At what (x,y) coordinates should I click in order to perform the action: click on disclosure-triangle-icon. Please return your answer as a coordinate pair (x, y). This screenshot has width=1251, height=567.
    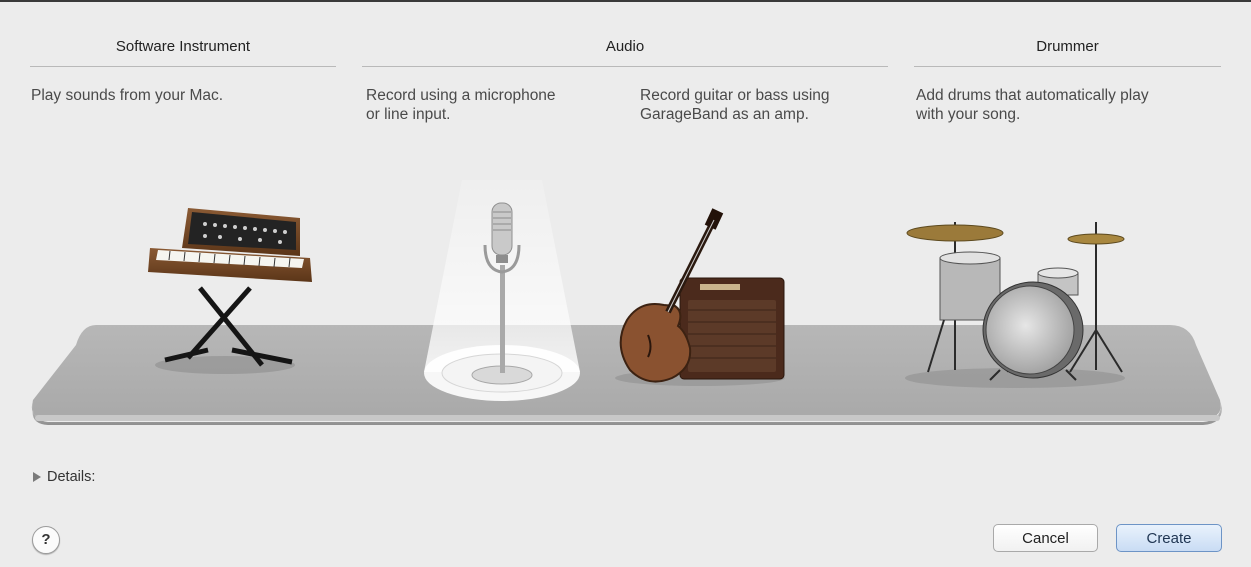
    Looking at the image, I should click on (37, 477).